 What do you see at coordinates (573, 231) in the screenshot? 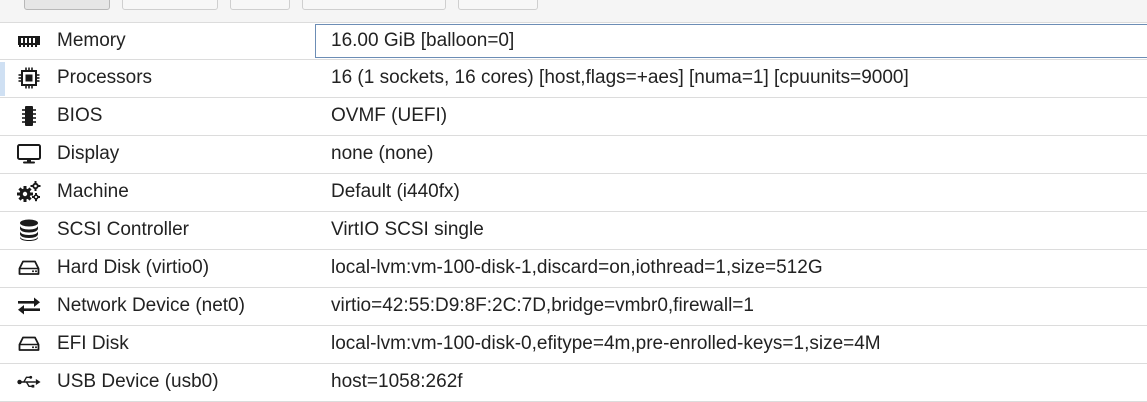
I see `hardware-row-scsi-controller: SCSI Controller VirtIO SCSI single` at bounding box center [573, 231].